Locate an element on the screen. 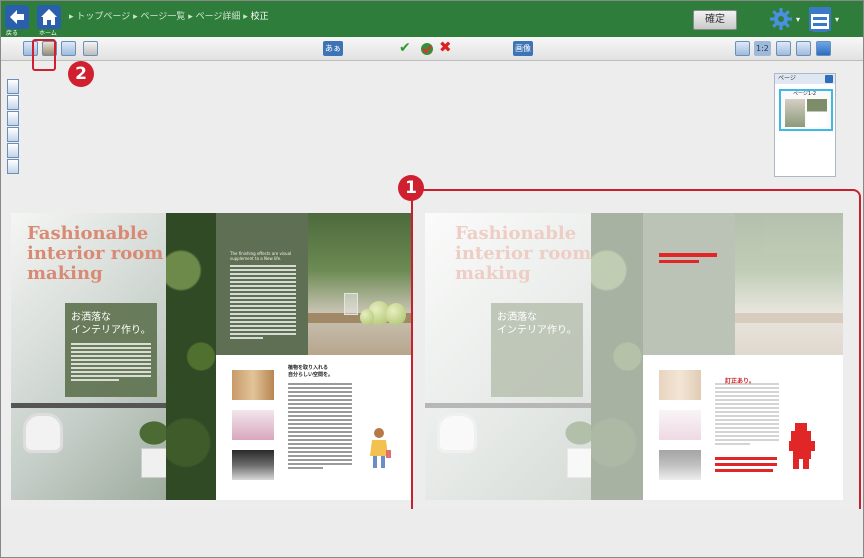 This screenshot has width=864, height=558. headline-line: interior room is located at coordinates (95, 253).